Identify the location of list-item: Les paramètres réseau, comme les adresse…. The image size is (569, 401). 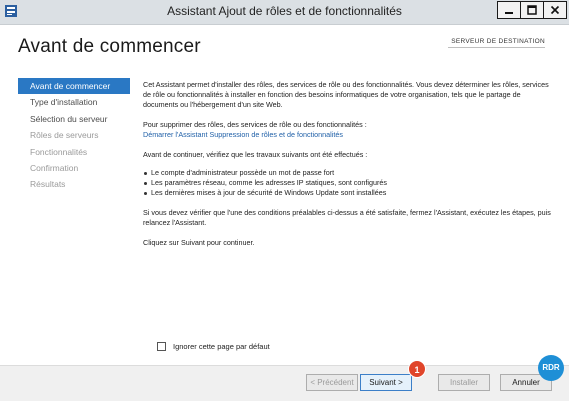
(347, 183).